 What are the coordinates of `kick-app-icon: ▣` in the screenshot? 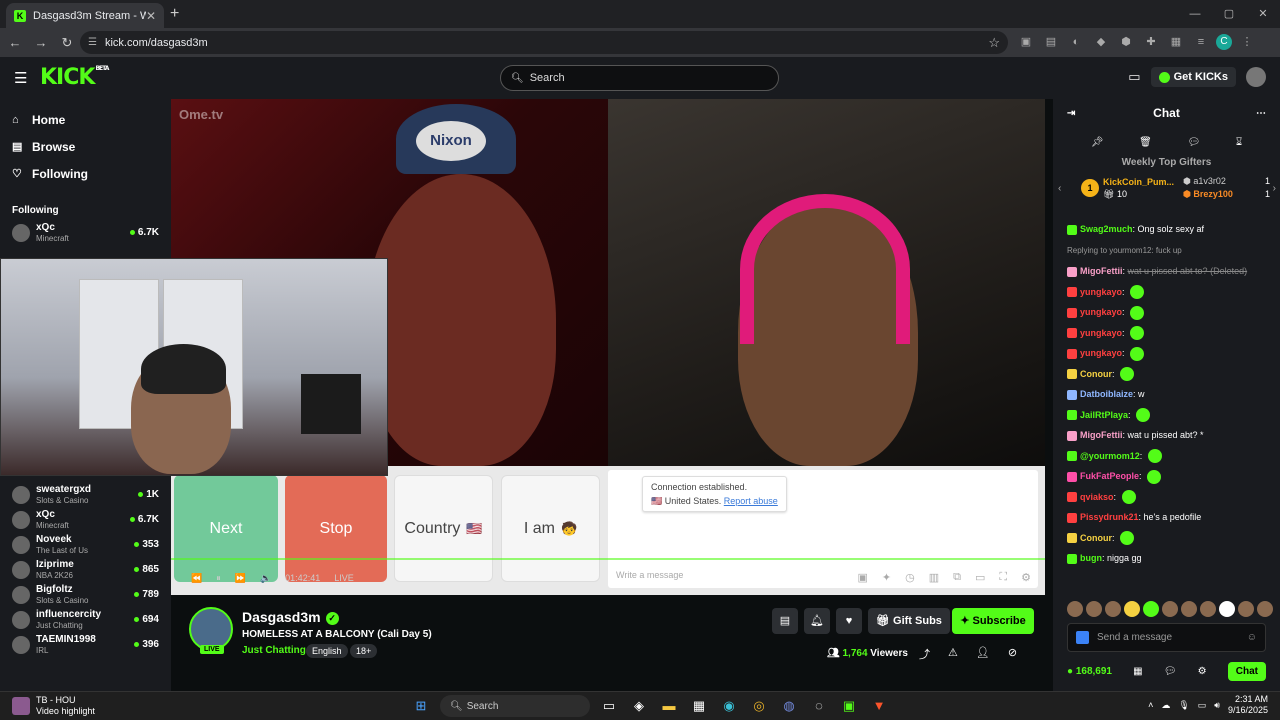 It's located at (849, 706).